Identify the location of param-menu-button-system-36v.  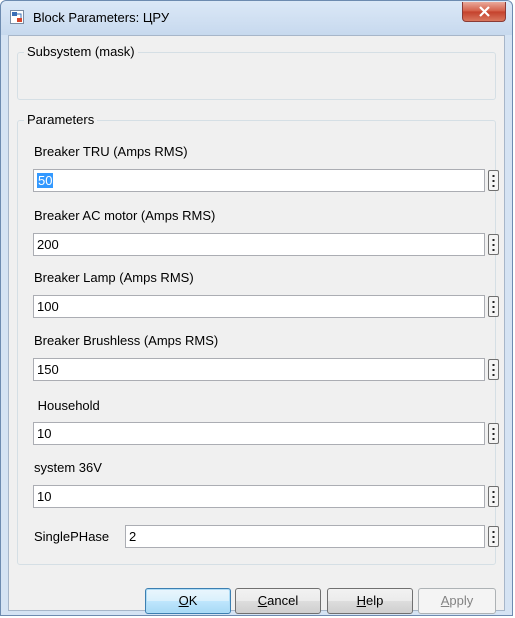
(493, 496).